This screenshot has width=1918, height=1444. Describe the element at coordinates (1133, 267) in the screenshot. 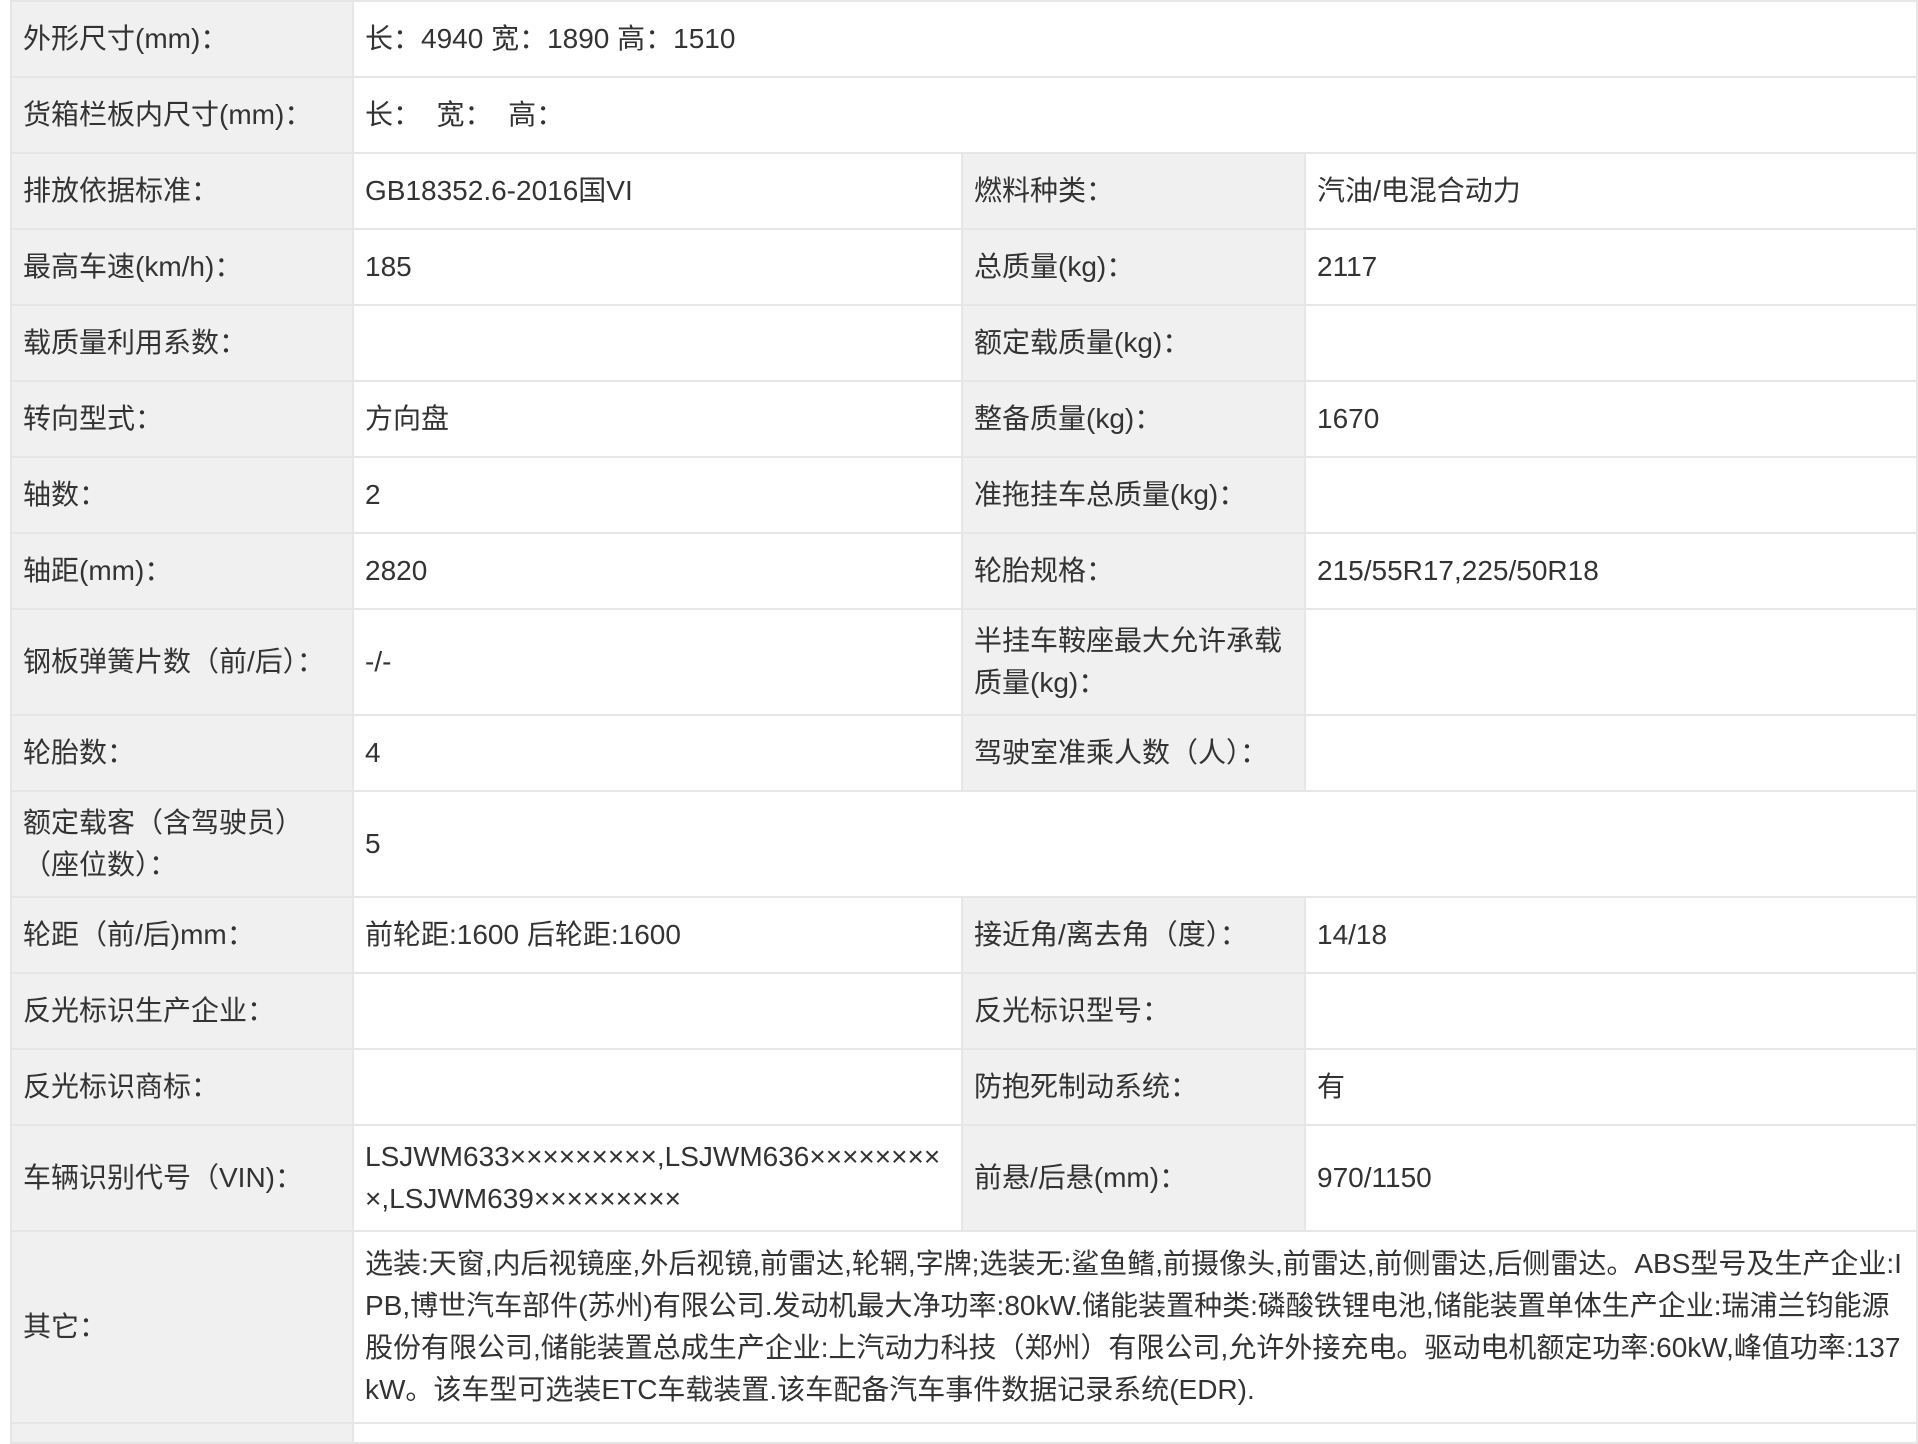

I see `spec-label: 总质量(kg)：` at that location.